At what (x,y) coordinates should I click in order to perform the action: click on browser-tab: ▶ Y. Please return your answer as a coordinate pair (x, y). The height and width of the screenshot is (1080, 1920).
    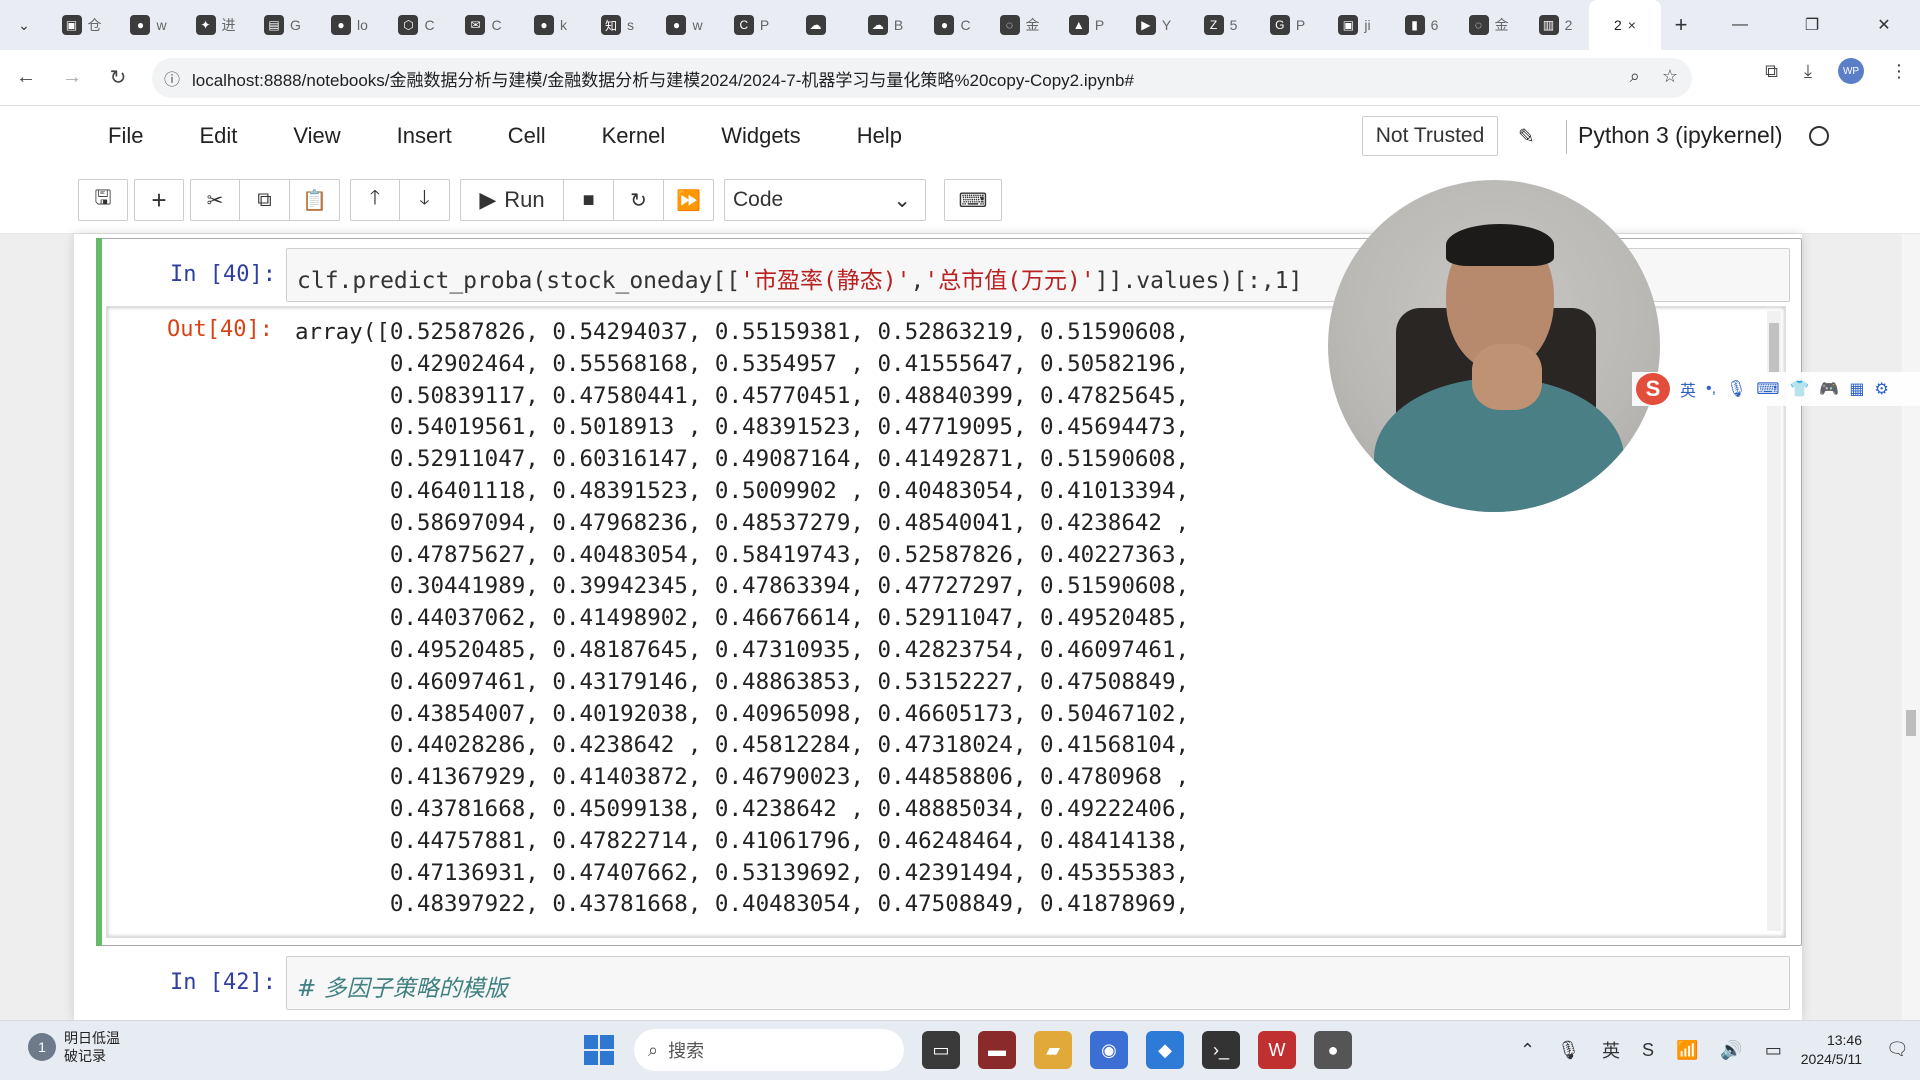
    Looking at the image, I should click on (1153, 25).